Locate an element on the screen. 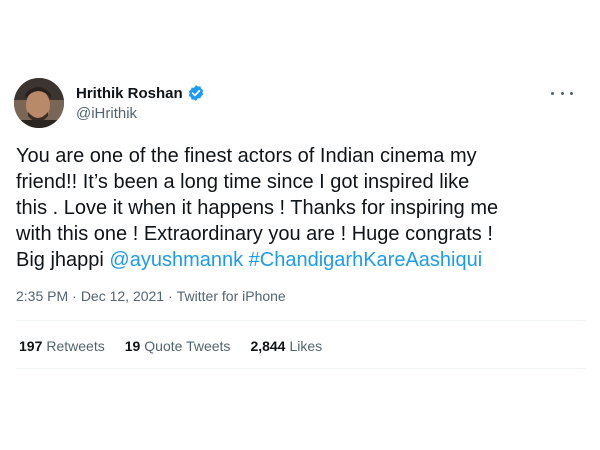 The height and width of the screenshot is (450, 600). tweet-time: 2:35 PM is located at coordinates (42, 296).